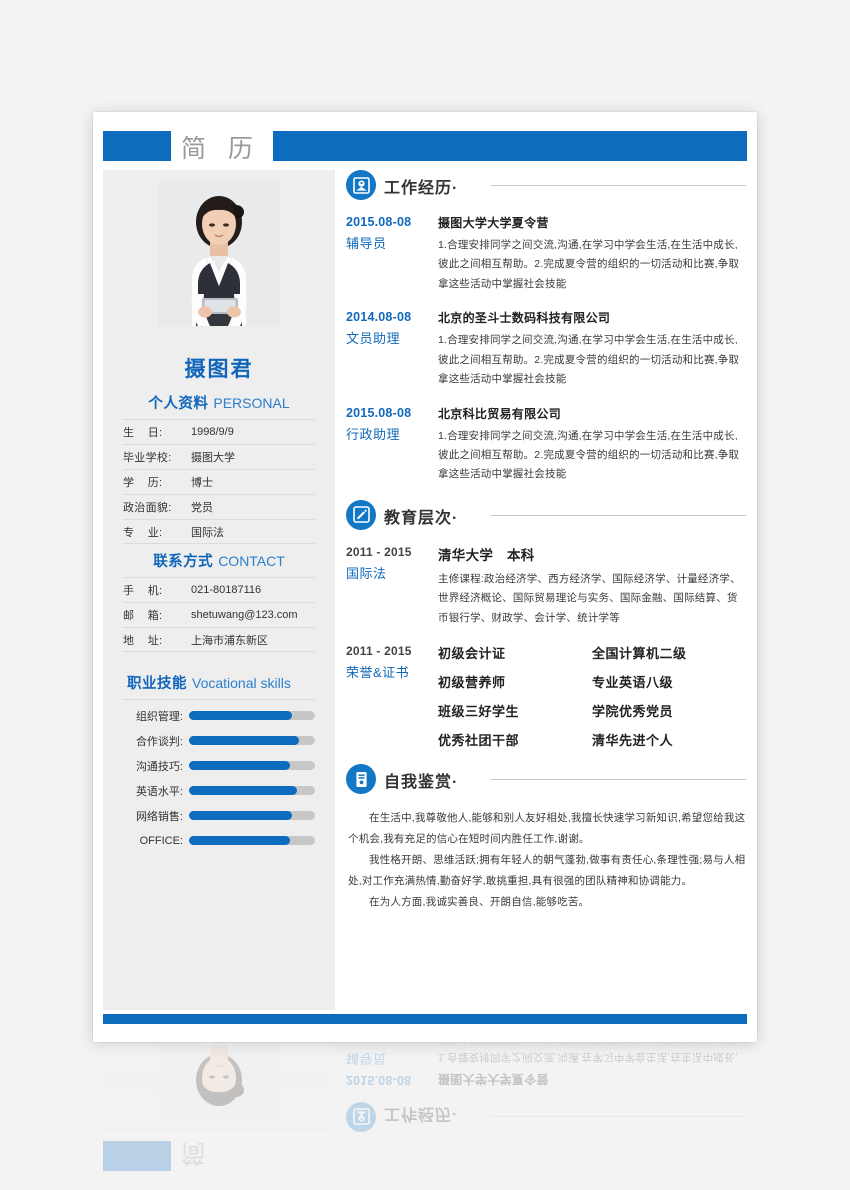 This screenshot has height=1190, width=850. What do you see at coordinates (425, 1019) in the screenshot?
I see `footer-accent-bar` at bounding box center [425, 1019].